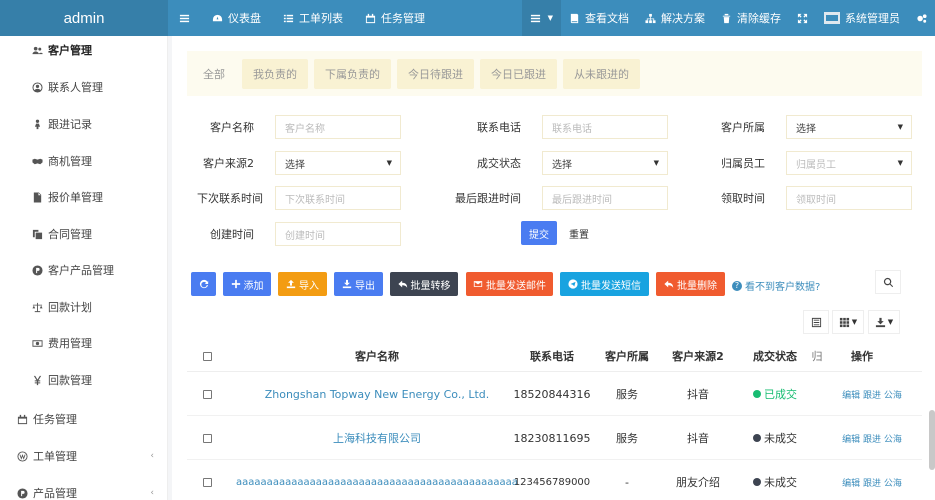  I want to click on status-badge: 未成交, so click(780, 482).